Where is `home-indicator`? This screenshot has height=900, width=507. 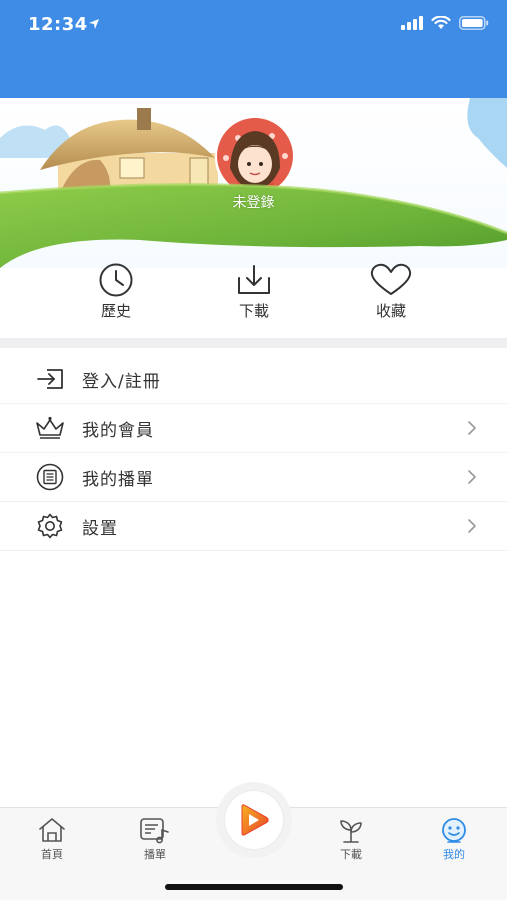
home-indicator is located at coordinates (254, 887).